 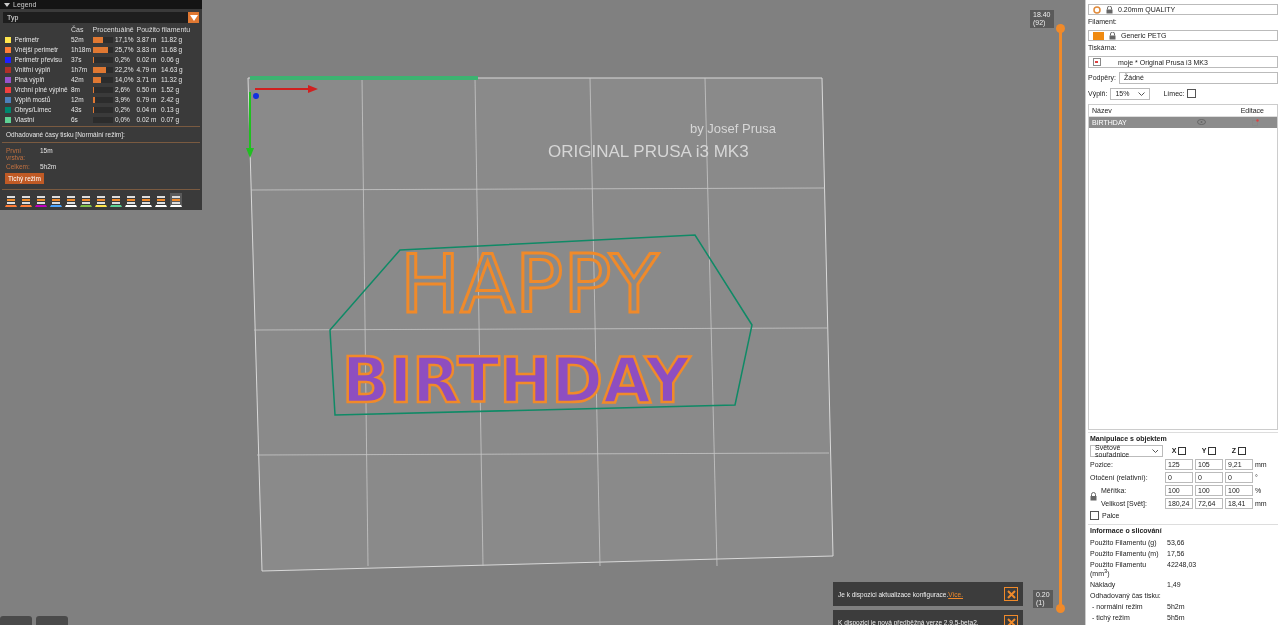 I want to click on model-text: HAPPY, so click(x=529, y=284).